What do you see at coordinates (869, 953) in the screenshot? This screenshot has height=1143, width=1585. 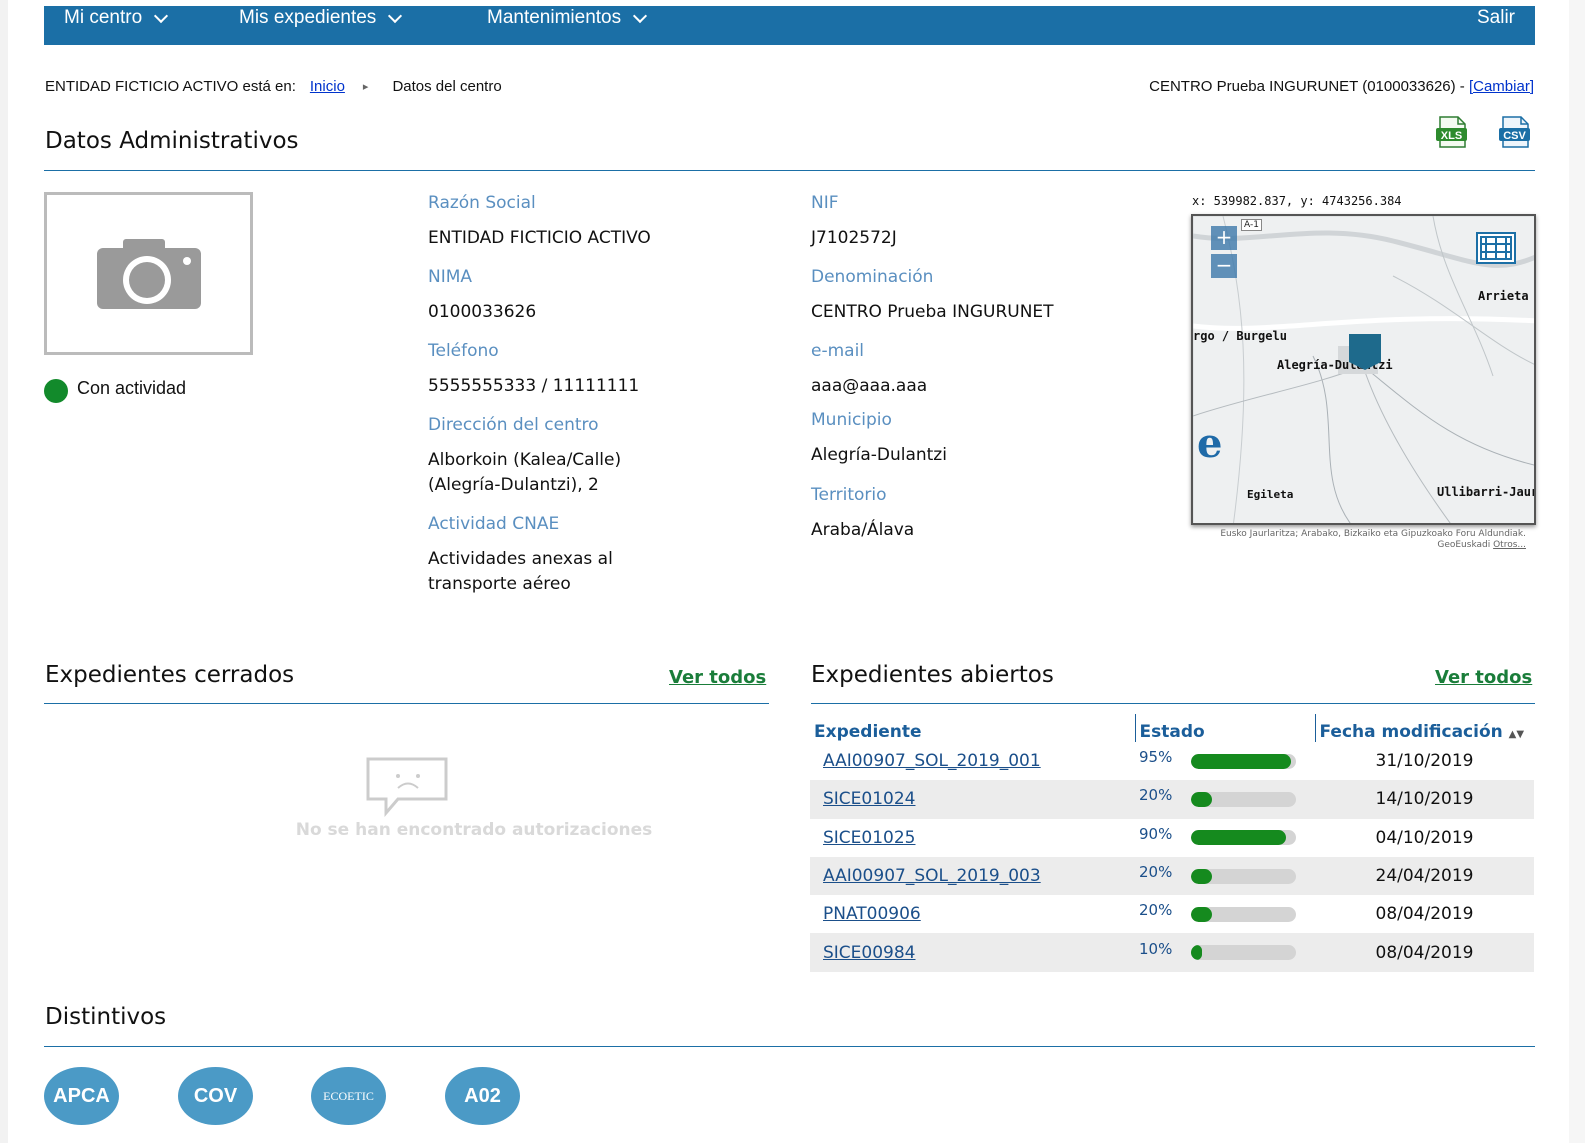 I see `expediente-link: SICE00984` at bounding box center [869, 953].